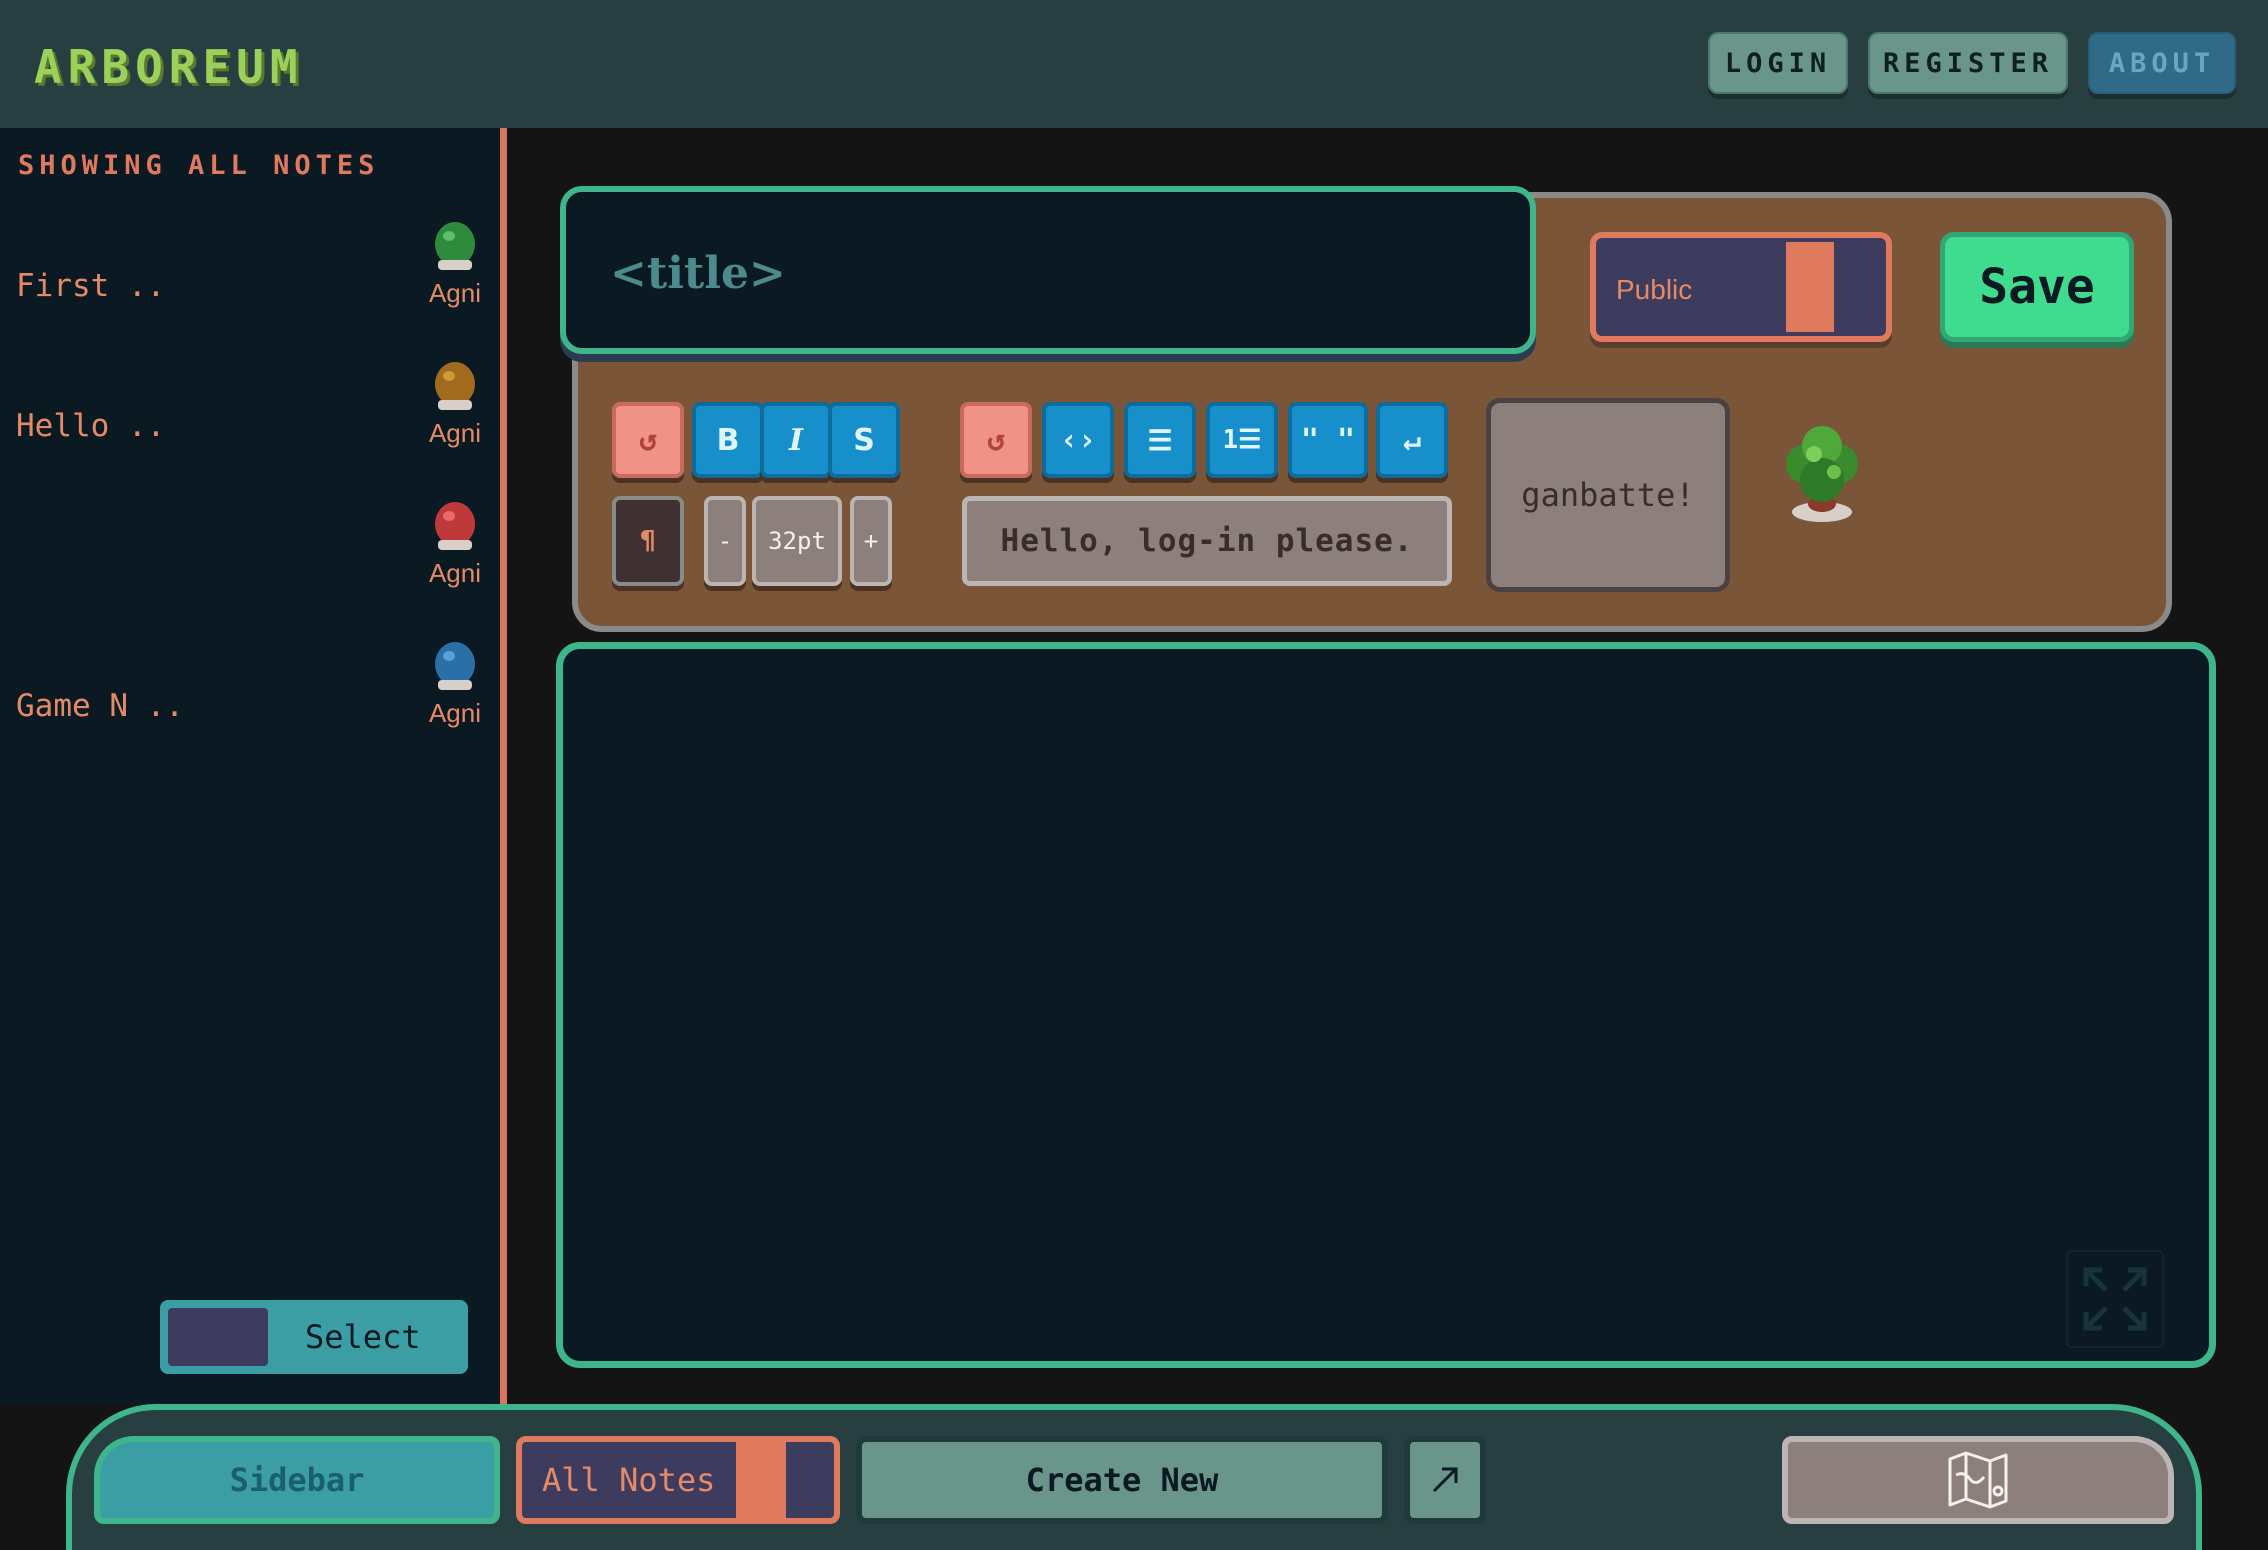 Image resolution: width=2268 pixels, height=1550 pixels. I want to click on create-new-button: Create New, so click(1122, 1480).